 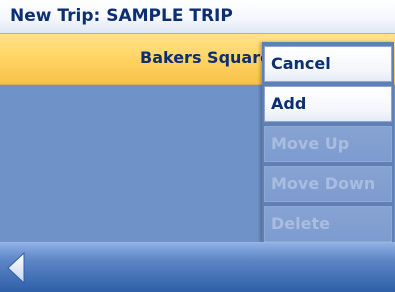 I want to click on cancel-button: Cancel, so click(x=328, y=64).